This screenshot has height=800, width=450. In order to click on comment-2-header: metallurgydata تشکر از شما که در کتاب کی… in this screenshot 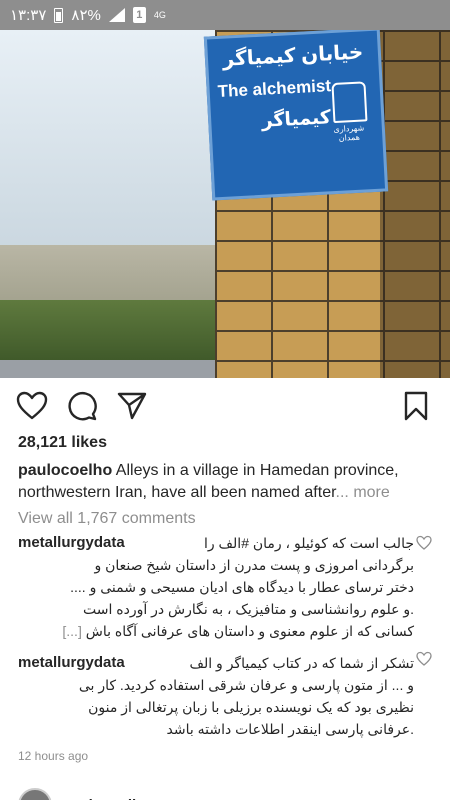, I will do `click(216, 663)`.